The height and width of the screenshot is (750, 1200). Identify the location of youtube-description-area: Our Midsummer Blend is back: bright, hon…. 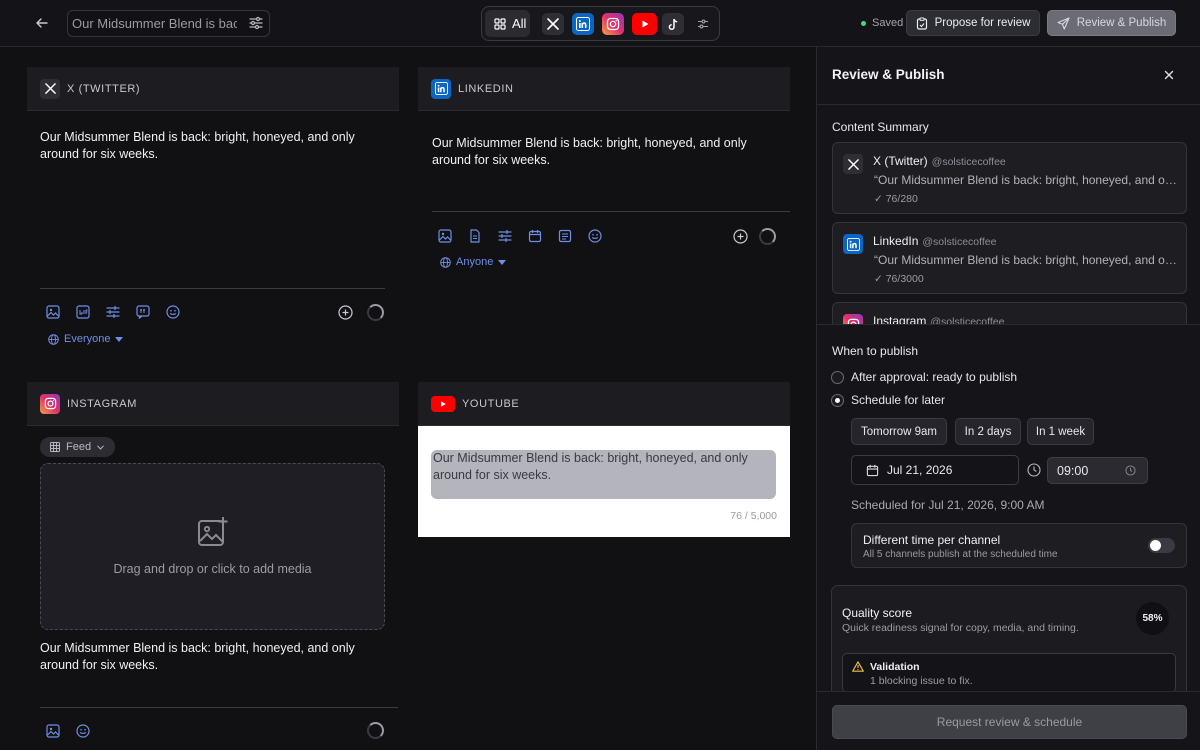
(604, 481).